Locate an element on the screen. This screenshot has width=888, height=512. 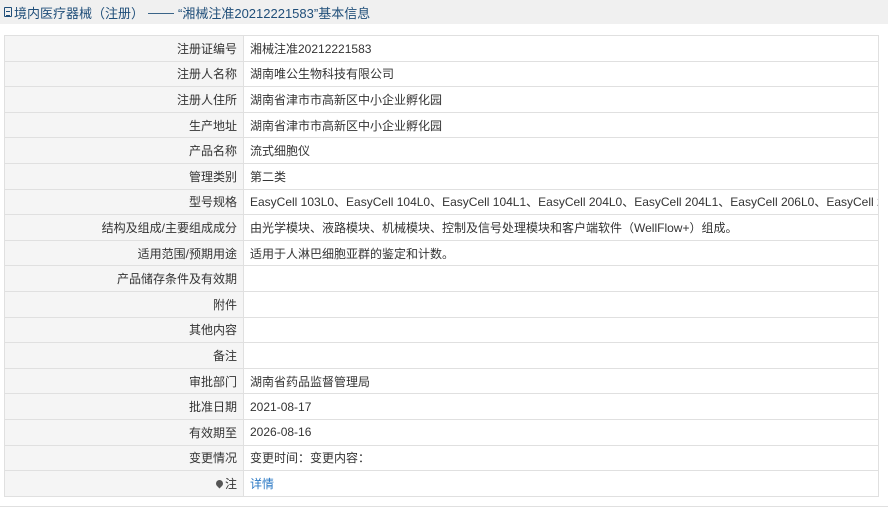
table-row: 有效期至 2026-08-16 is located at coordinates (441, 432).